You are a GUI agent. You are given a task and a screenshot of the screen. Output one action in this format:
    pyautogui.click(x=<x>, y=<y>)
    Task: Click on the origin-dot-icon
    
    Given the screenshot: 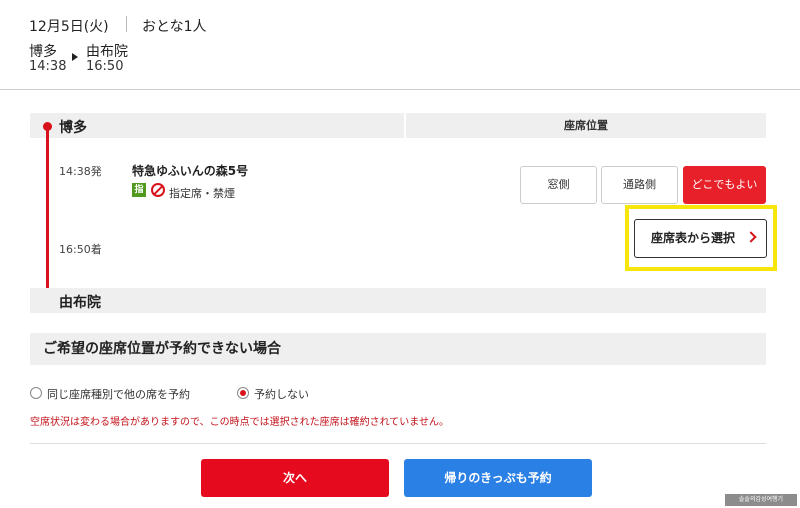 What is the action you would take?
    pyautogui.click(x=47, y=126)
    